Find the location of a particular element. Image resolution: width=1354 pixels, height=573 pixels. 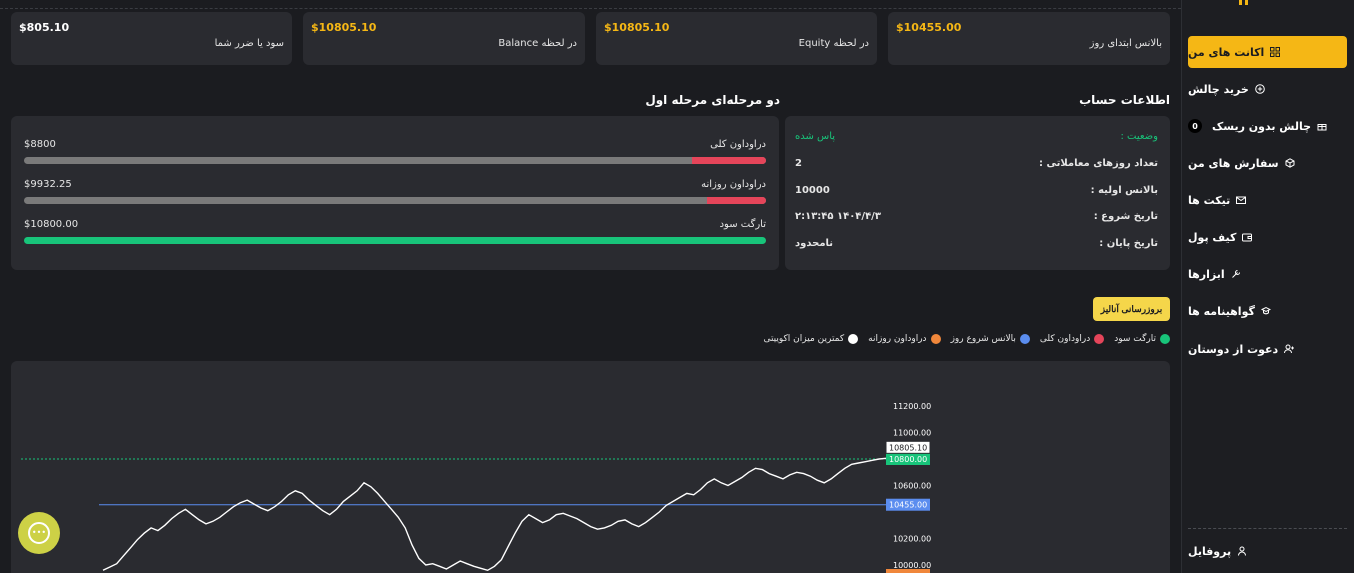

legend-item: کمترین میزان اکوییتی is located at coordinates (811, 339).